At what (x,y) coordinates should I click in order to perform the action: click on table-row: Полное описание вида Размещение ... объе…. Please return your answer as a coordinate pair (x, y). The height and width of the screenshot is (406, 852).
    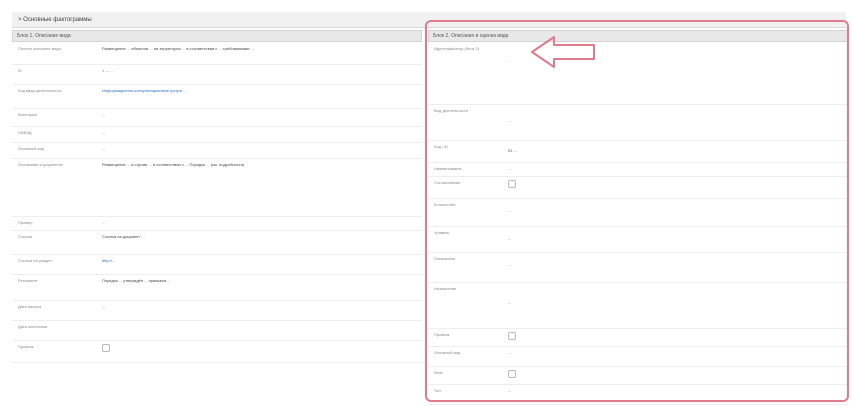
    Looking at the image, I should click on (217, 53).